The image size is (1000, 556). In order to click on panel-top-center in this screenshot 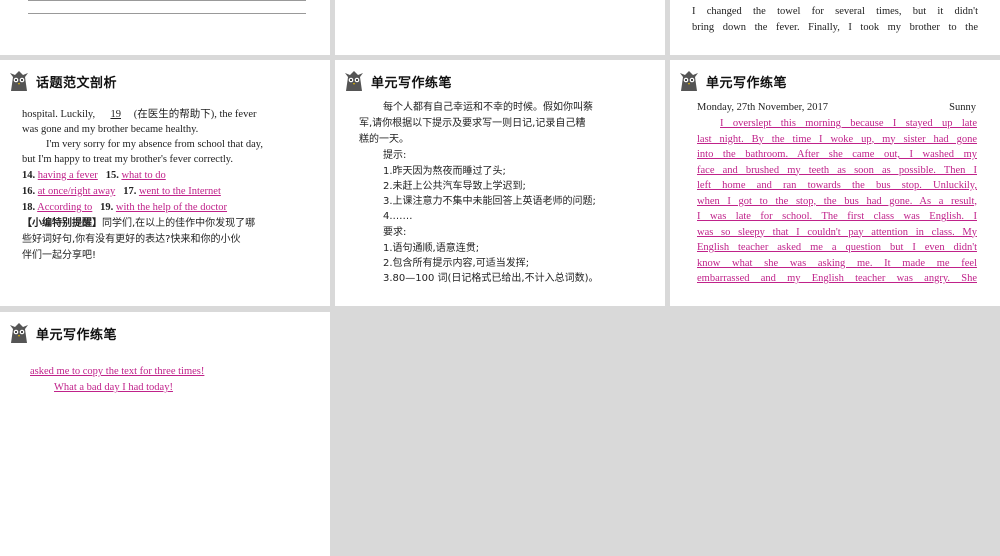, I will do `click(500, 27)`.